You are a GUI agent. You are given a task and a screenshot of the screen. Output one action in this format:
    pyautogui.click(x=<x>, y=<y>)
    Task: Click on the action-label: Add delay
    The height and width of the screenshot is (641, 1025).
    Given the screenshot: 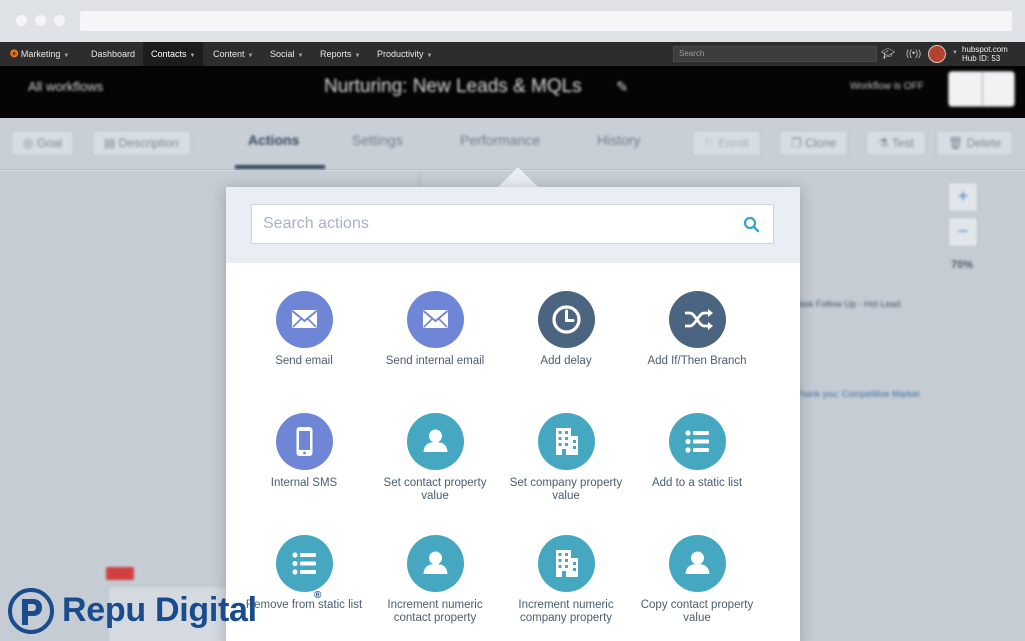 What is the action you would take?
    pyautogui.click(x=566, y=361)
    